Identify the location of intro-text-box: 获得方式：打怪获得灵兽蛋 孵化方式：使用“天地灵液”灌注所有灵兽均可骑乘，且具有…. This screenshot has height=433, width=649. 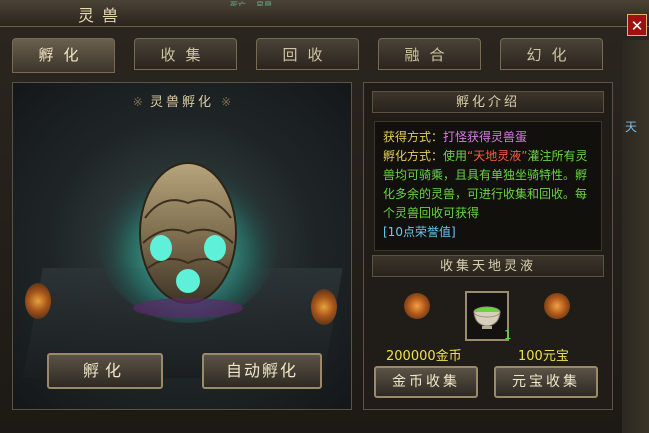
(488, 186).